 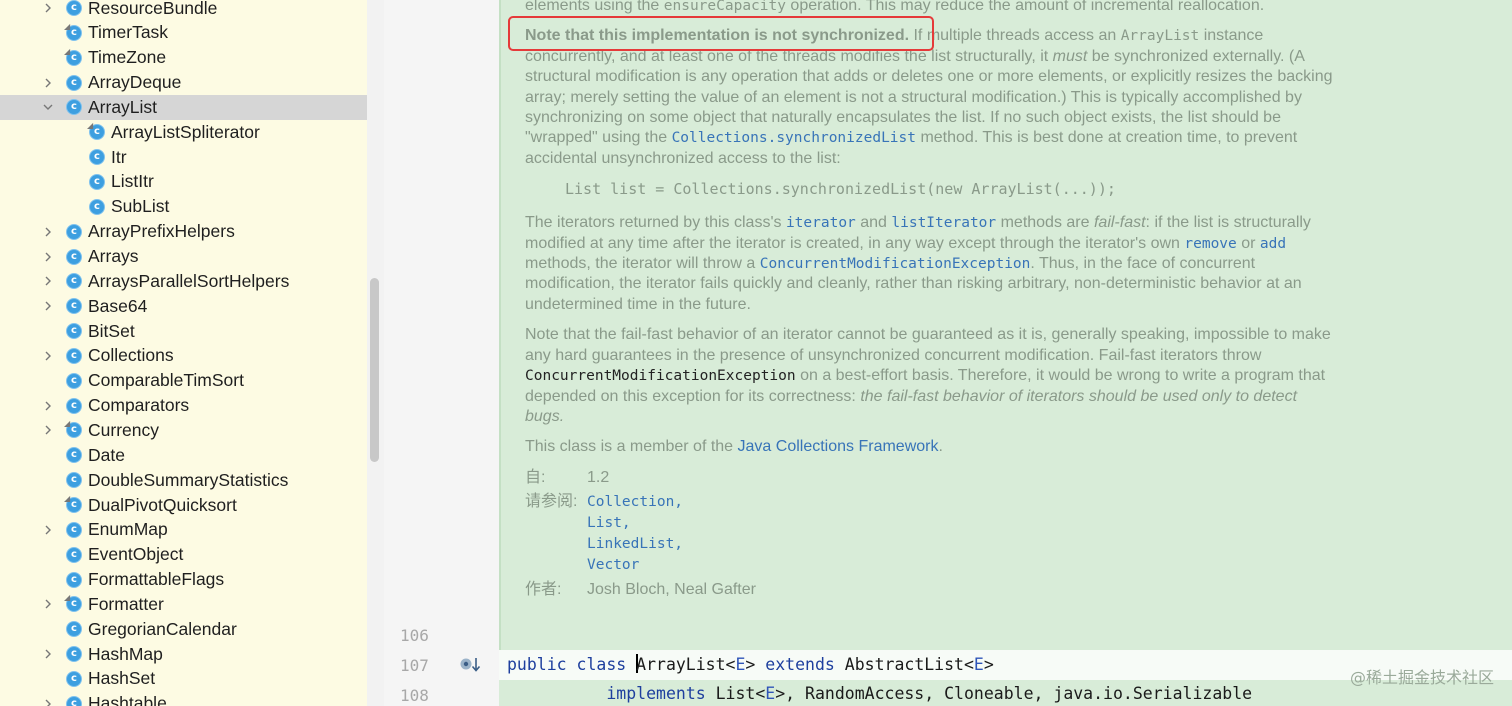 I want to click on tree-scrollbar, so click(x=375, y=353).